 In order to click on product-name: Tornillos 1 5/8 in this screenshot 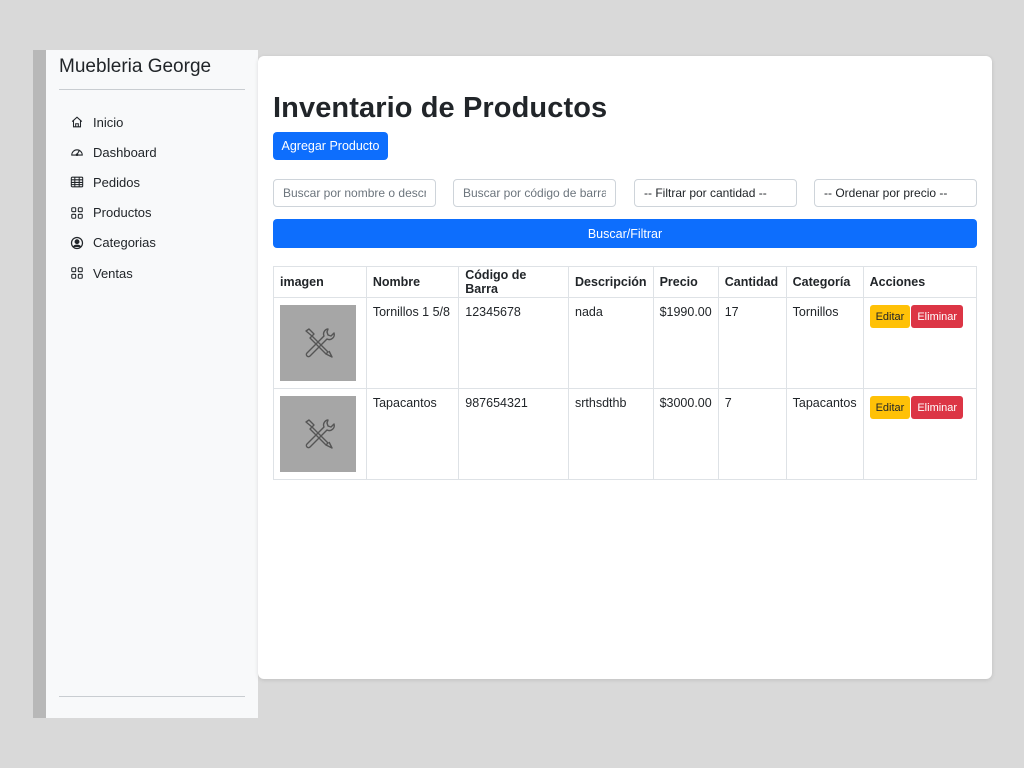, I will do `click(412, 343)`.